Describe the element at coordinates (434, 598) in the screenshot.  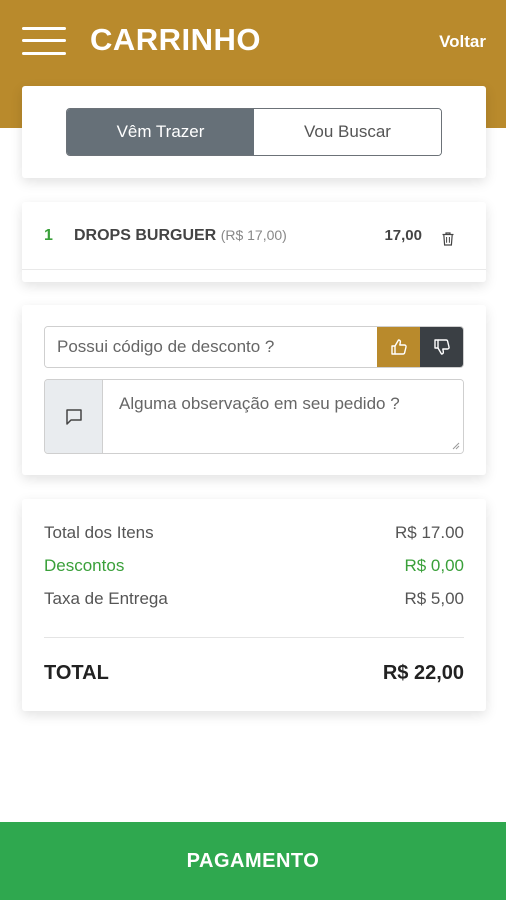
I see `delivery-fee-value: R$ 5,00` at that location.